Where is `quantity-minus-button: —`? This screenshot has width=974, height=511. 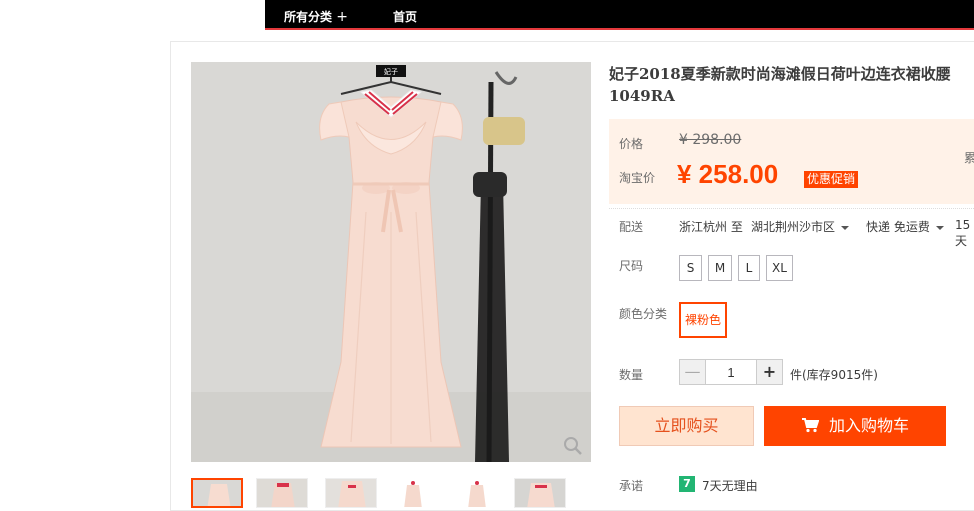 quantity-minus-button: — is located at coordinates (693, 372).